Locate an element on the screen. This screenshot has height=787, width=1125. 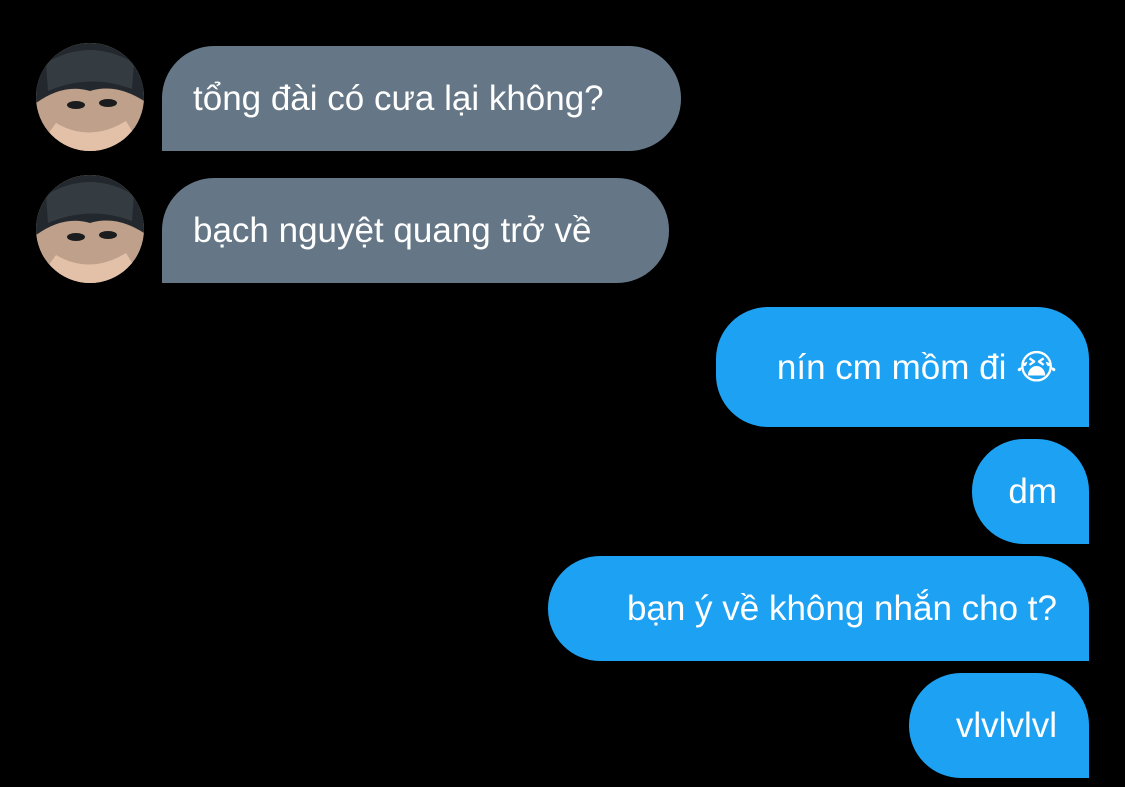
message-text: dm is located at coordinates (1032, 491).